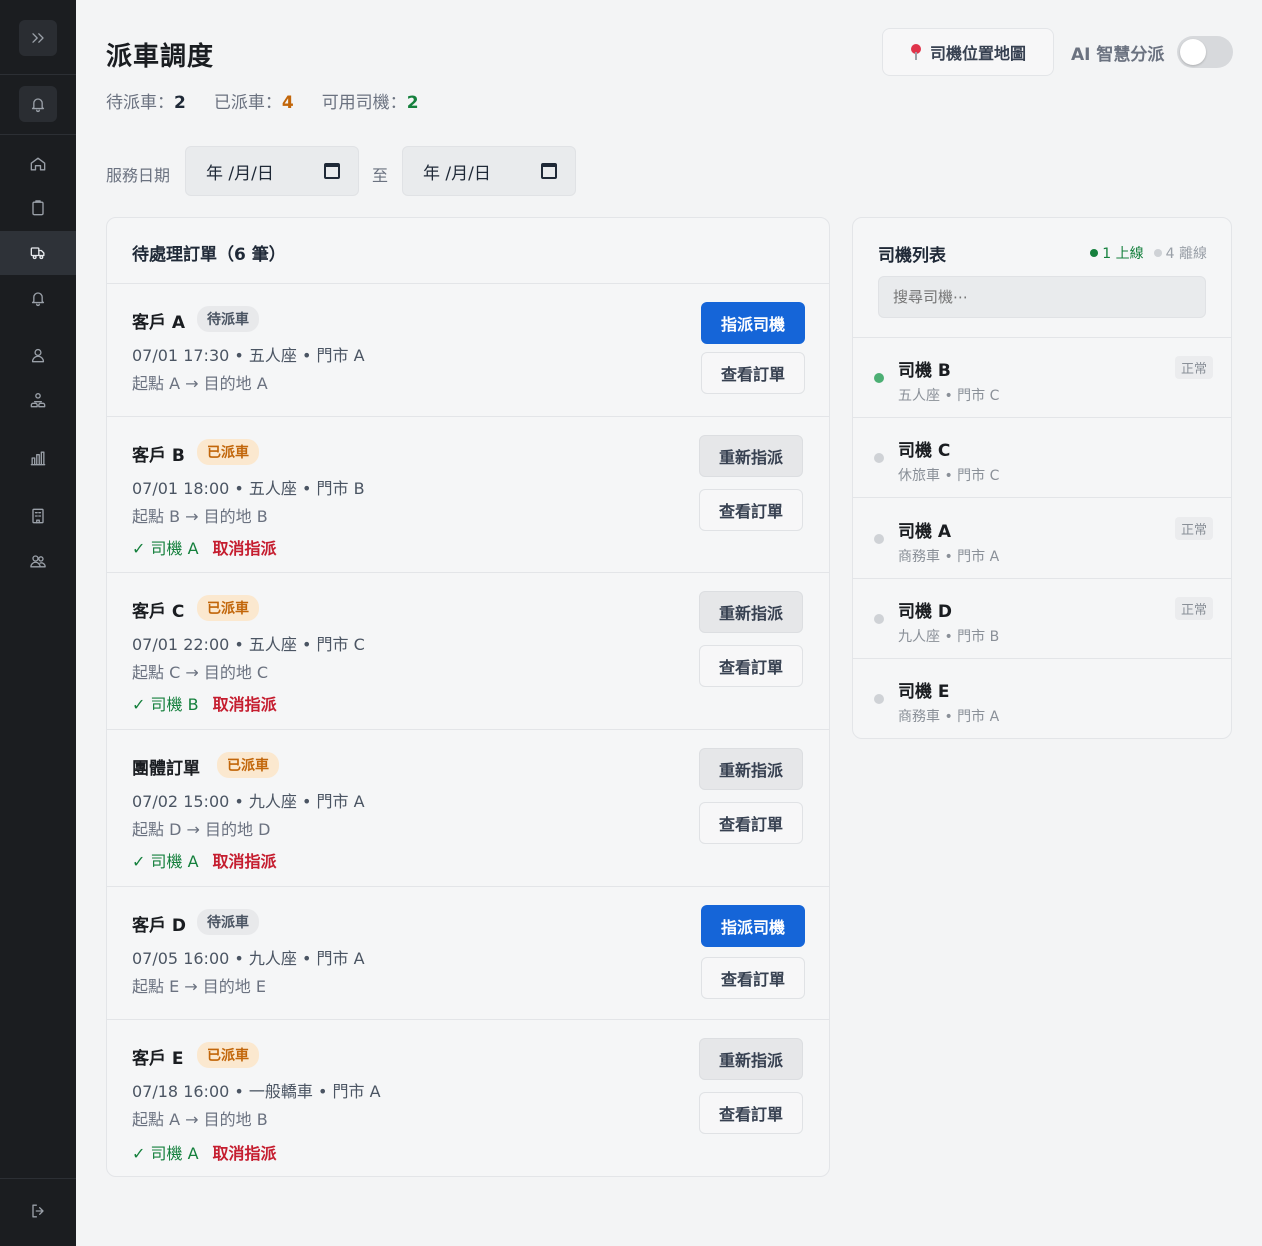 The image size is (1262, 1246). I want to click on sidebar-item-alerts, so click(38, 104).